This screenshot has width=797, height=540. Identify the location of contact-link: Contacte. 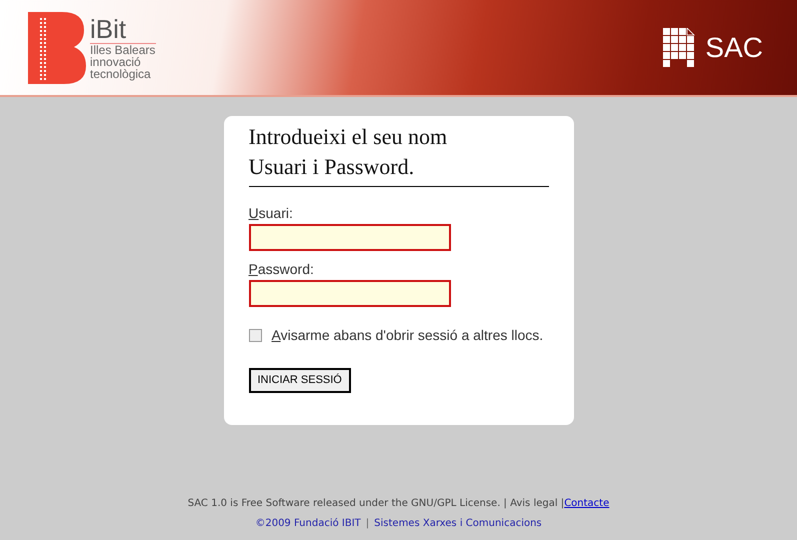
(587, 504).